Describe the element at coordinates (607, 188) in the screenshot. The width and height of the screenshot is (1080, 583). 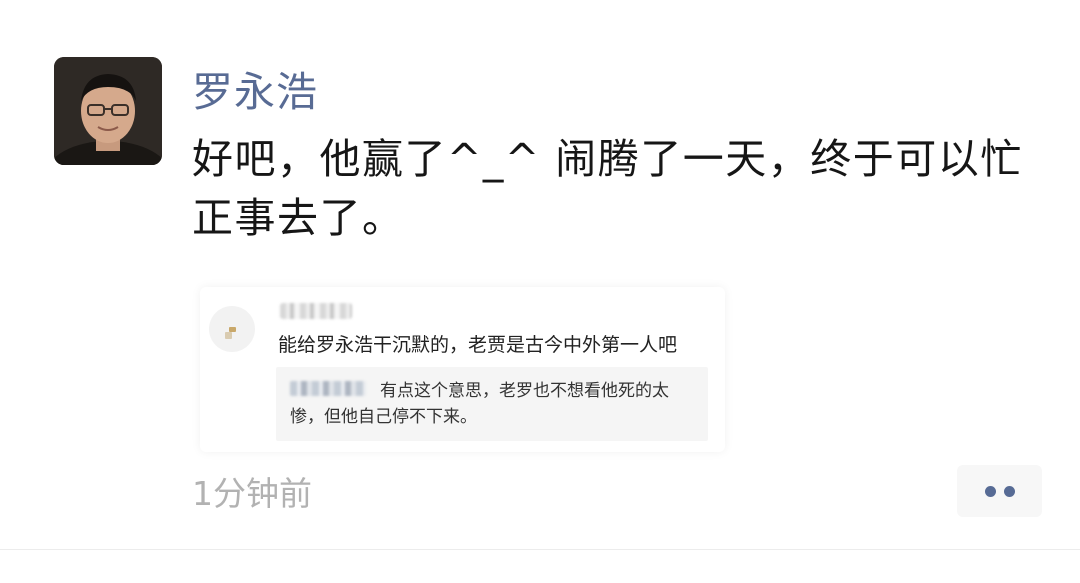
I see `post-text: 好吧，他赢了^_^ 闹腾了一天，终于可以忙正事去了。` at that location.